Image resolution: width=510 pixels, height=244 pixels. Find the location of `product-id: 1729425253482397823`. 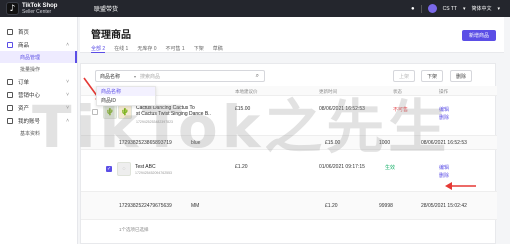

product-id: 1729425253482397823 is located at coordinates (154, 122).